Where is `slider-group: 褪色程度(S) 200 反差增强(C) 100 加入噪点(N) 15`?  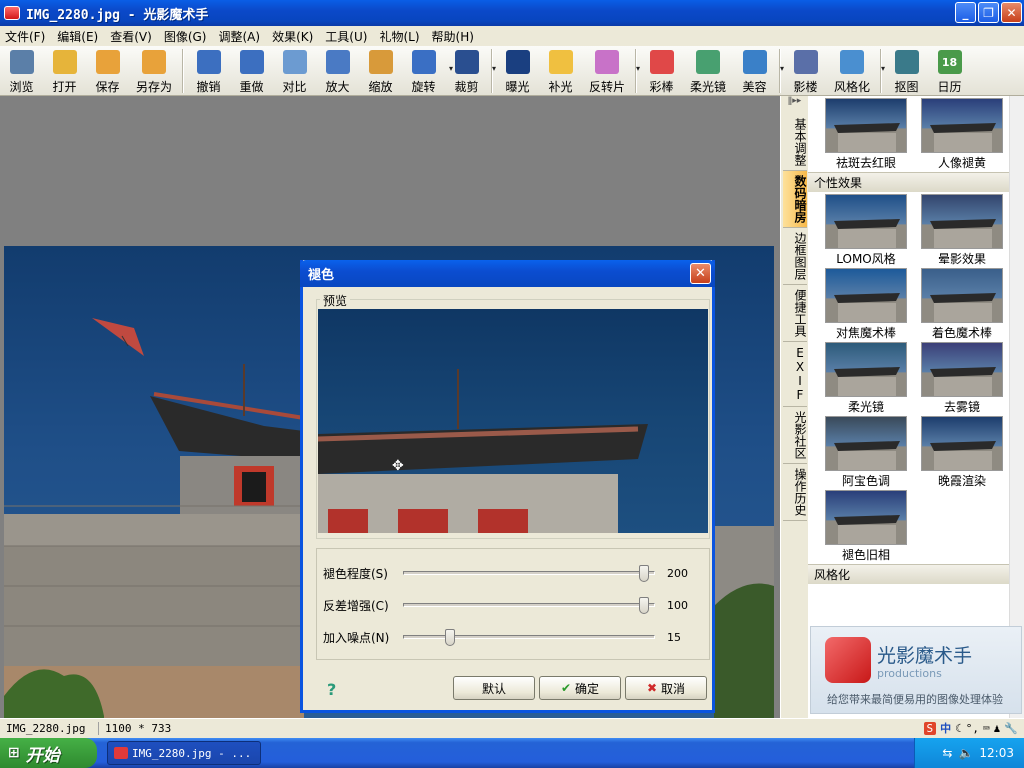
slider-group: 褪色程度(S) 200 反差增强(C) 100 加入噪点(N) 15 is located at coordinates (513, 604).